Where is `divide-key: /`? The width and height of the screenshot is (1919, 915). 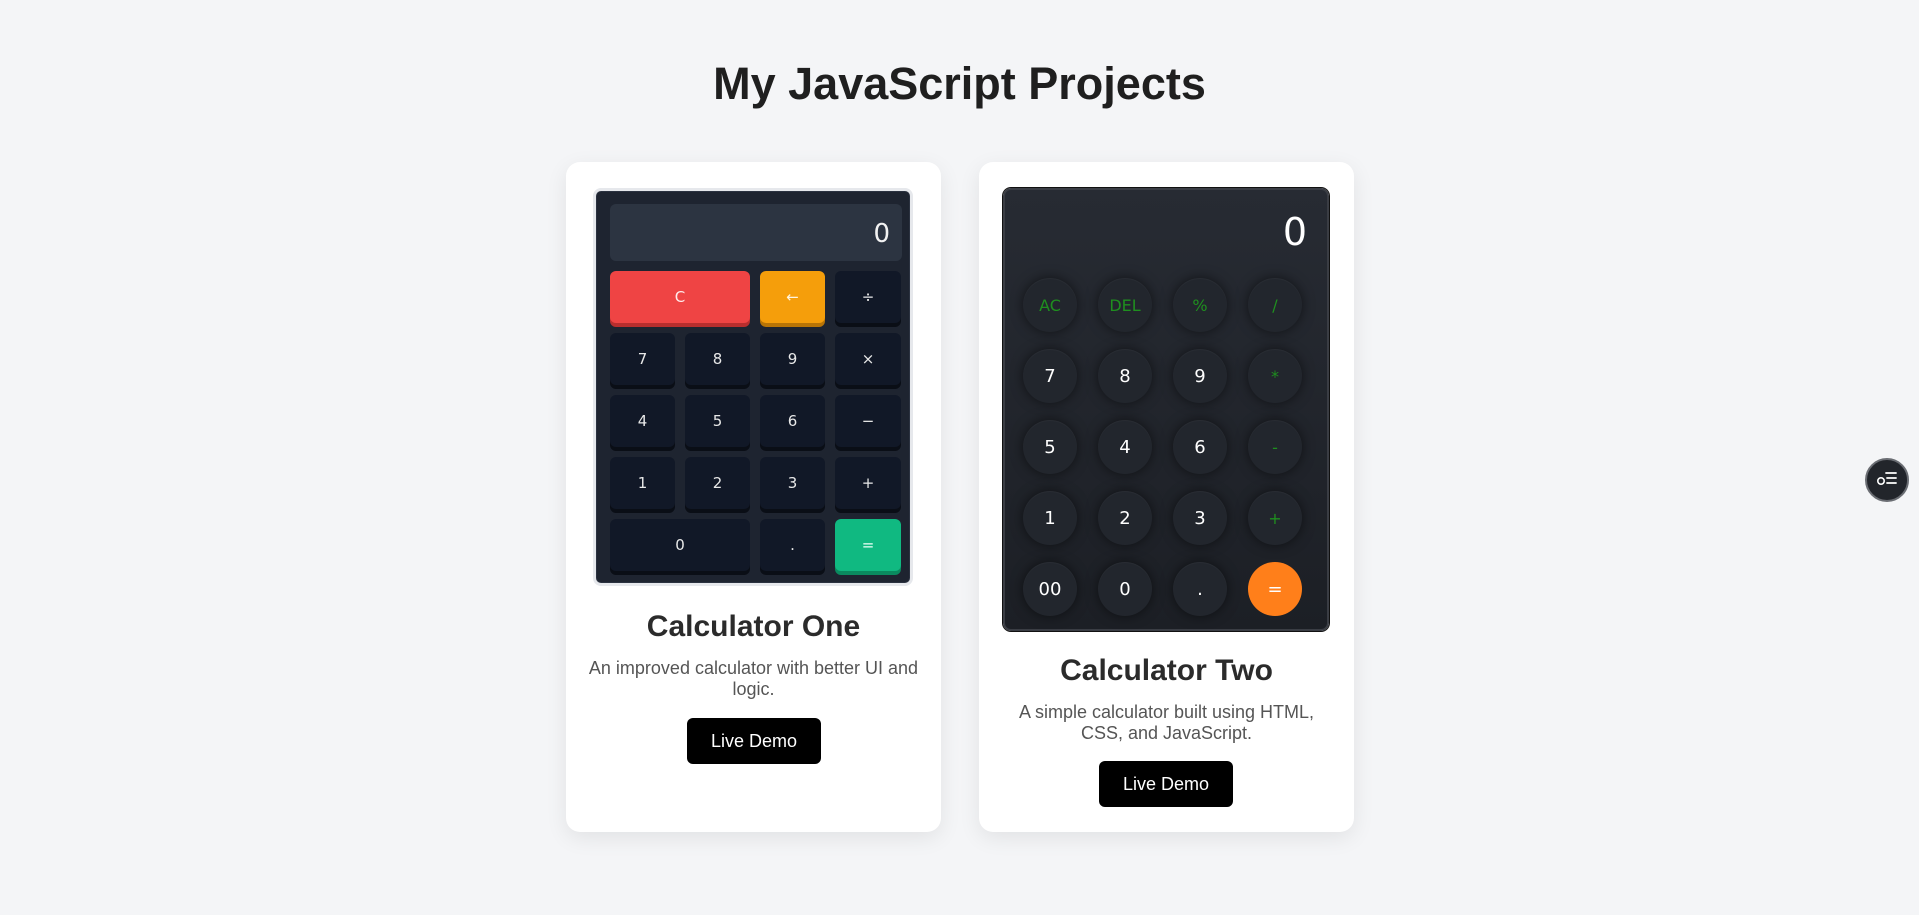
divide-key: / is located at coordinates (1275, 305).